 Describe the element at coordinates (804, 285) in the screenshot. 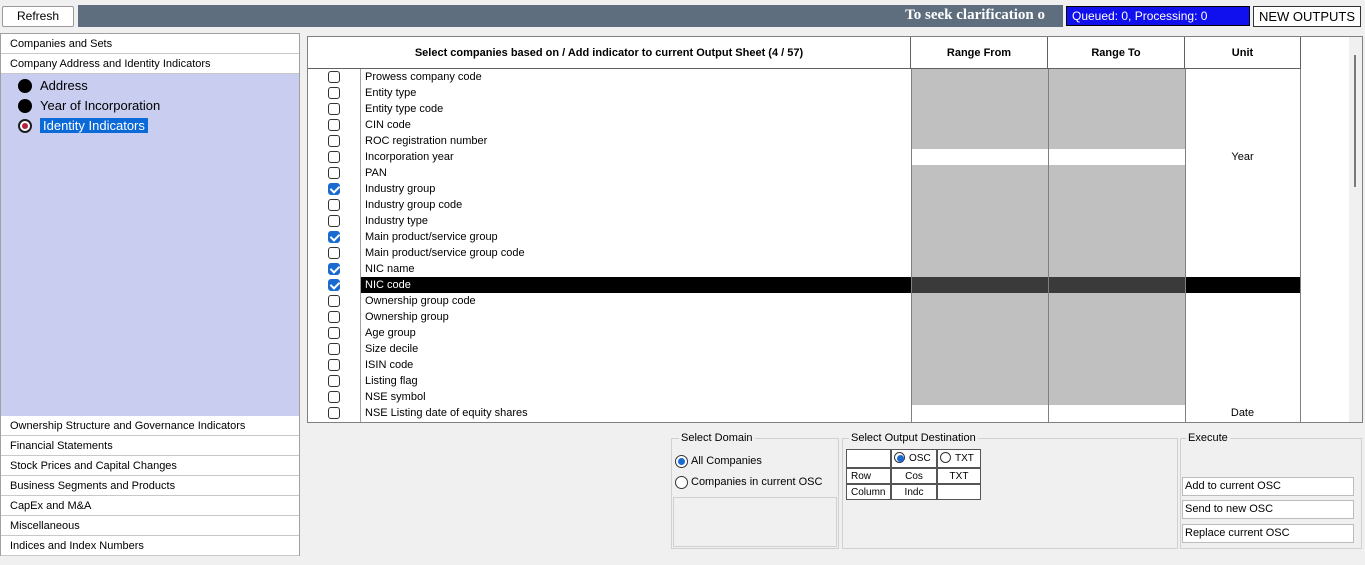

I see `table-row: NIC code` at that location.